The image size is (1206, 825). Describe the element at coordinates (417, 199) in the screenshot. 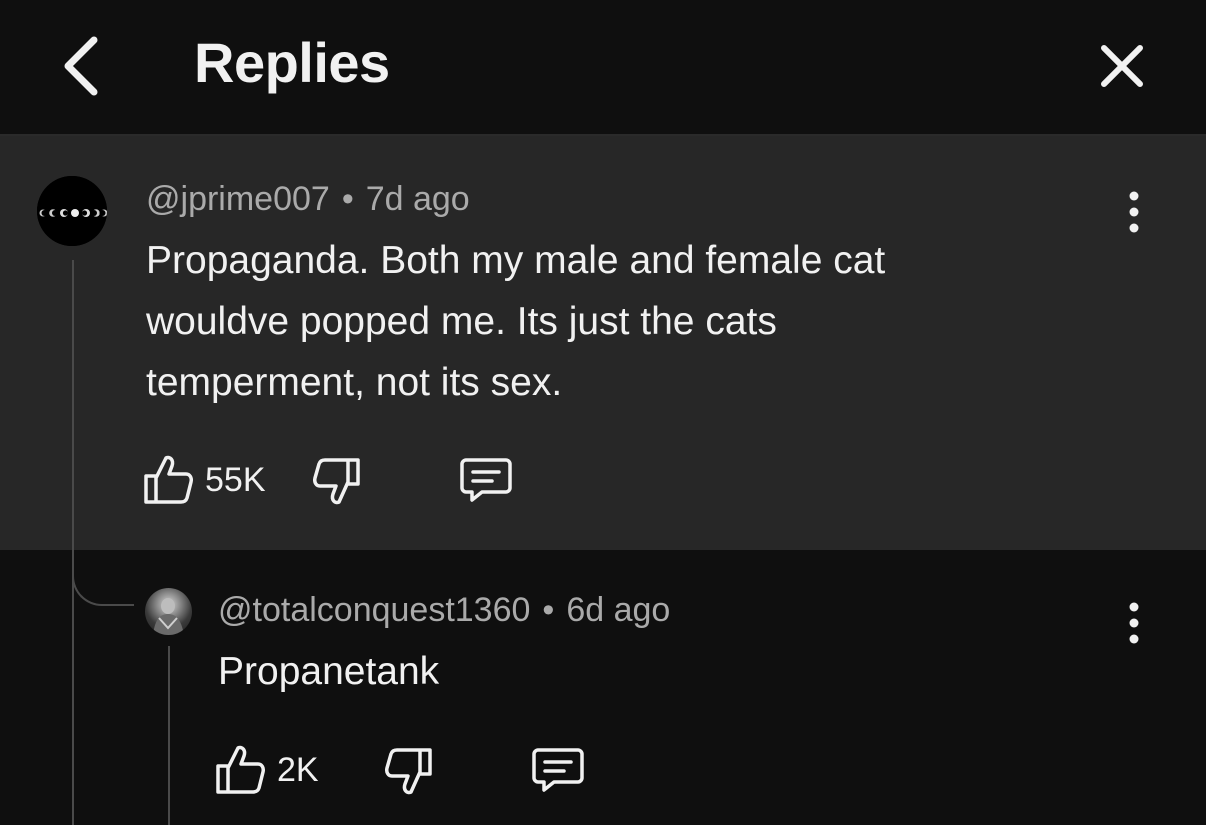

I see `comment-timestamp: 7d ago` at that location.